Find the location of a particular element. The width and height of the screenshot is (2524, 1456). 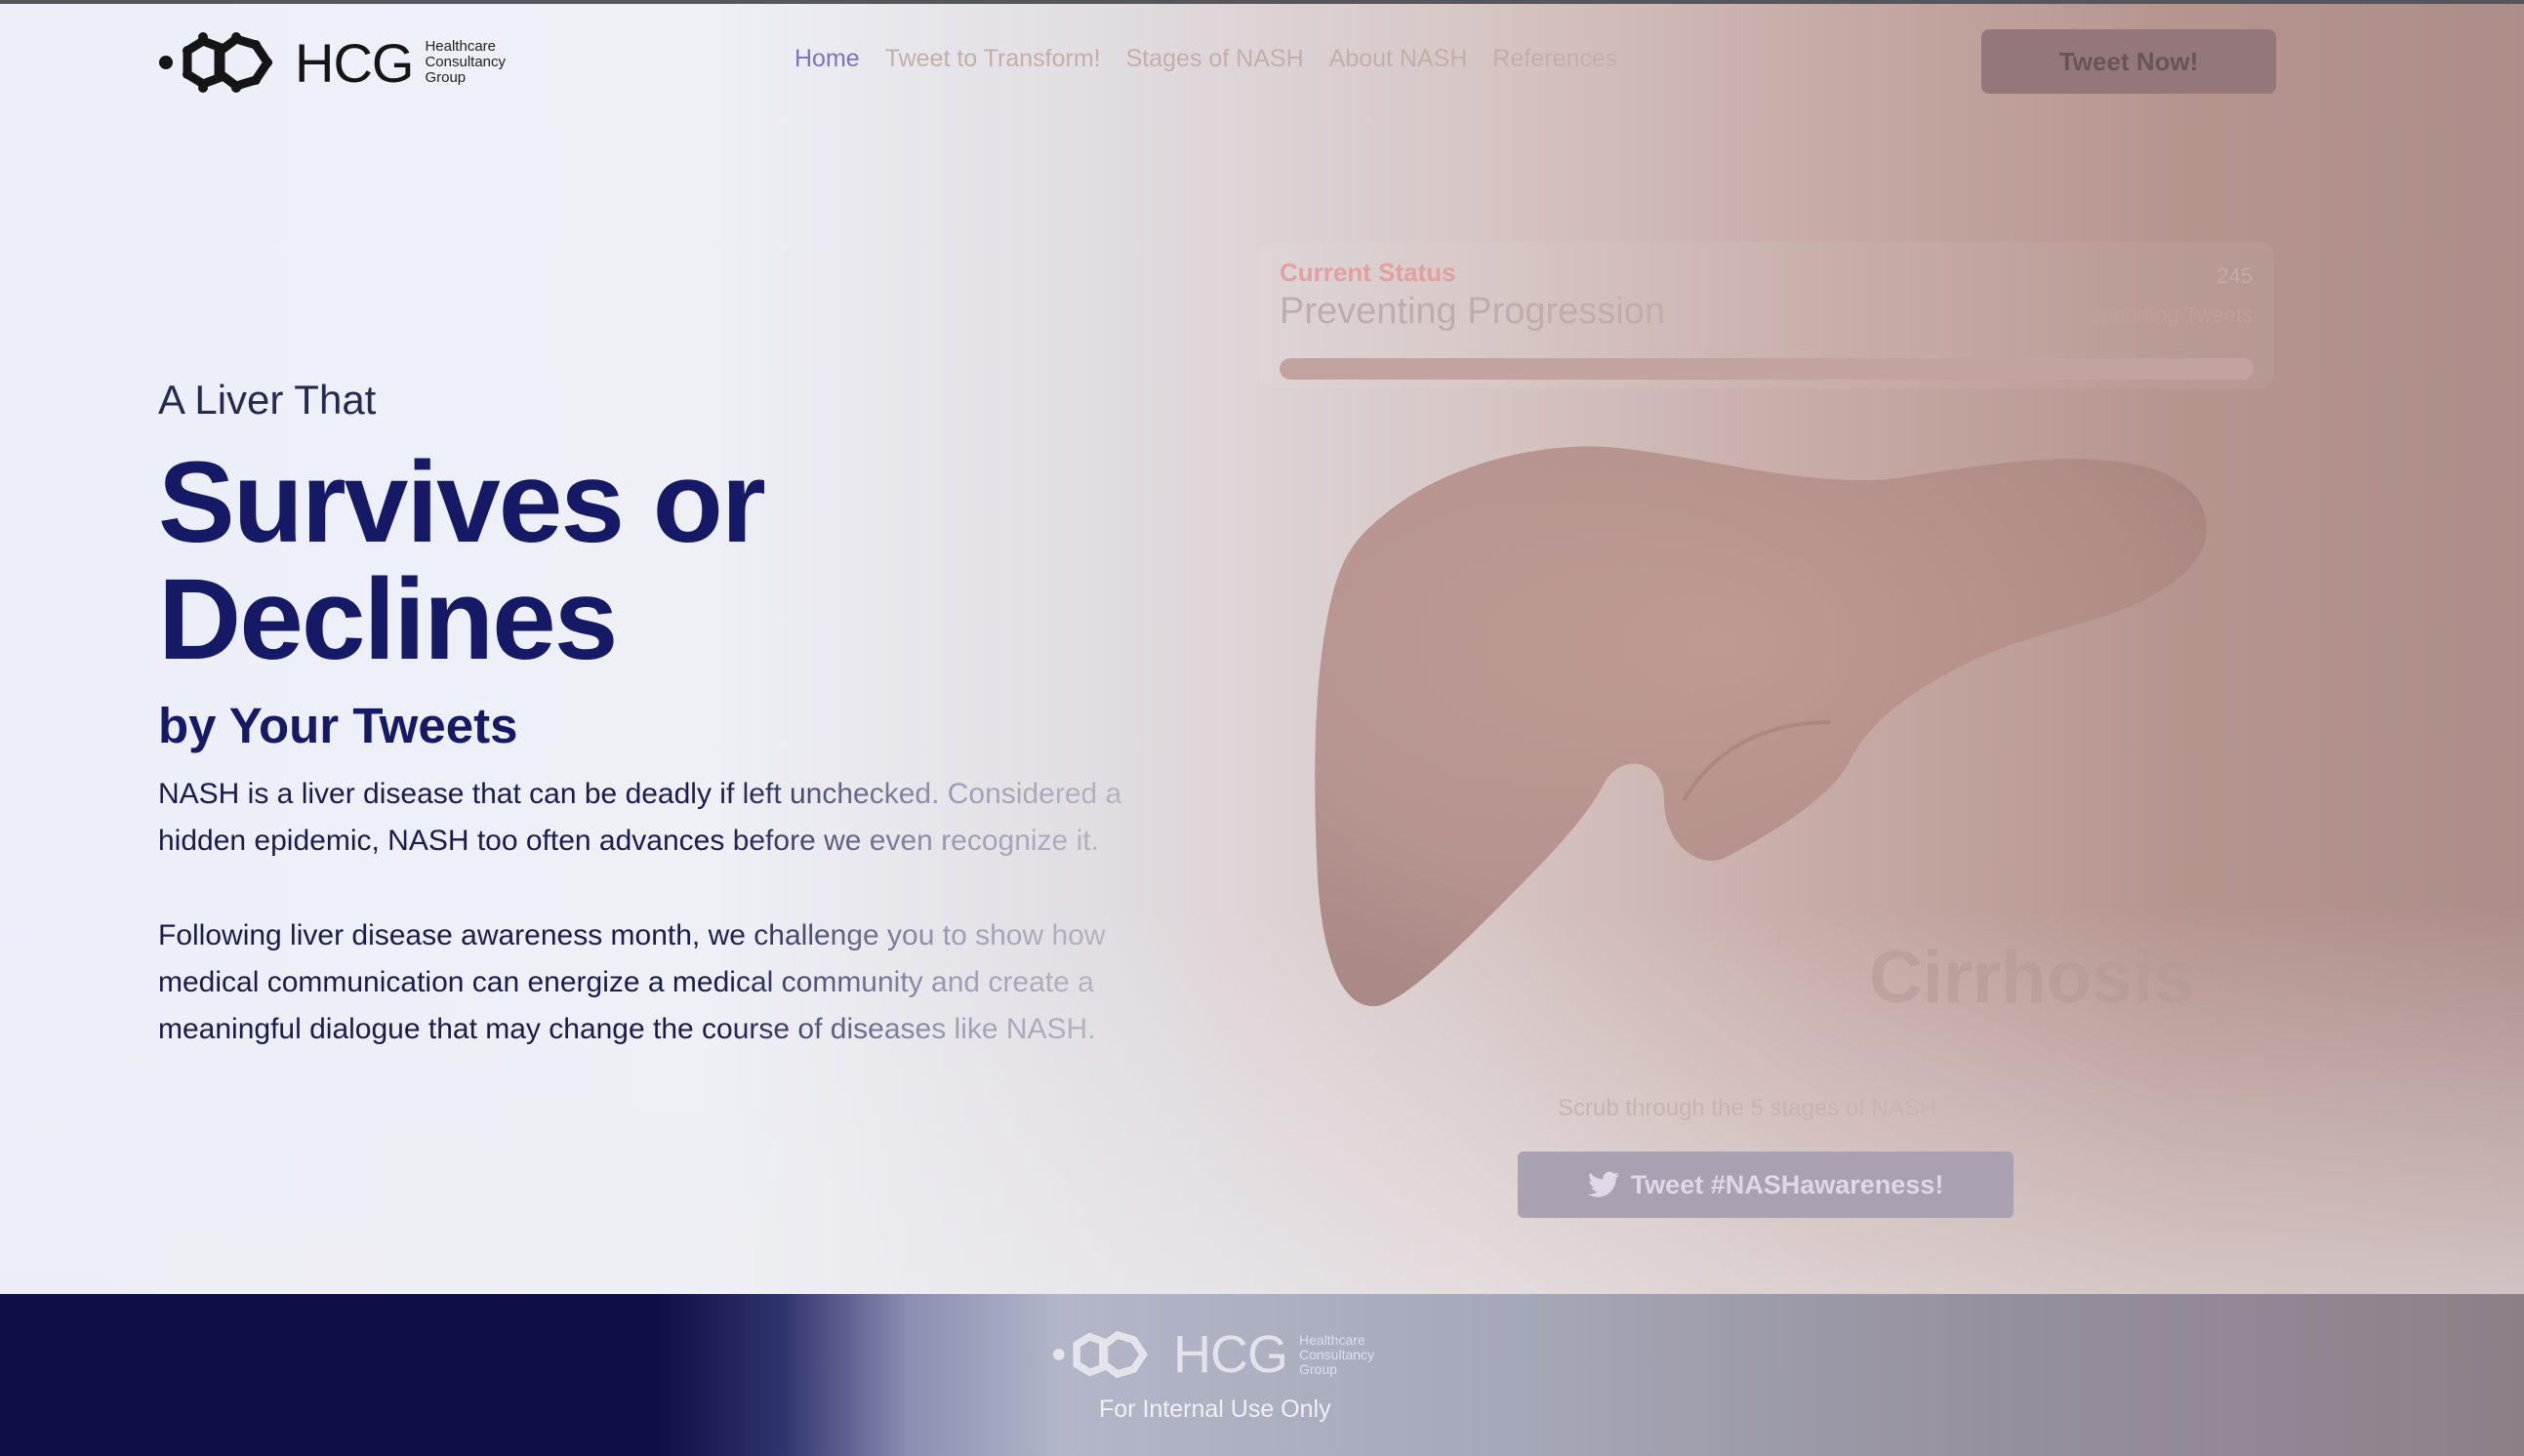

status-label: Current Status is located at coordinates (1368, 272).